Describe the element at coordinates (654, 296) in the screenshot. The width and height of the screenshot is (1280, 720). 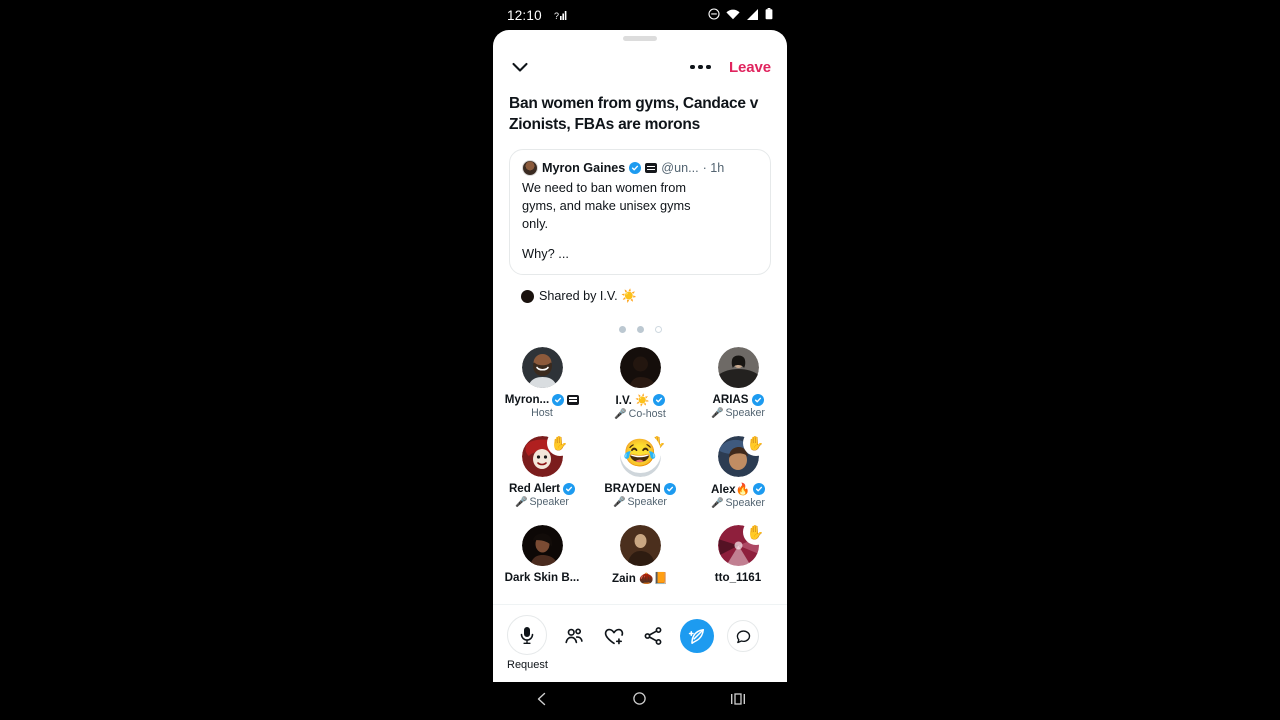
I see `shared-by-row: Shared by I.V. ☀️` at that location.